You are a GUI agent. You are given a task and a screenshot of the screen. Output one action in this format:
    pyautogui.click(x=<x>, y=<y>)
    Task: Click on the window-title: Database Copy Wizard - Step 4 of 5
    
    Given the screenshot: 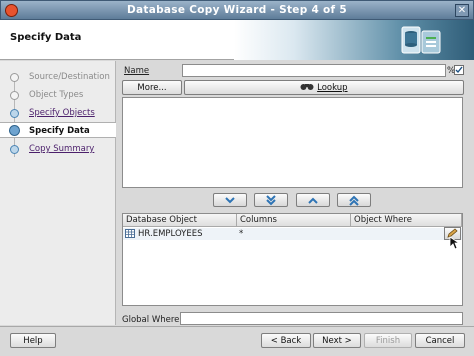 What is the action you would take?
    pyautogui.click(x=237, y=10)
    